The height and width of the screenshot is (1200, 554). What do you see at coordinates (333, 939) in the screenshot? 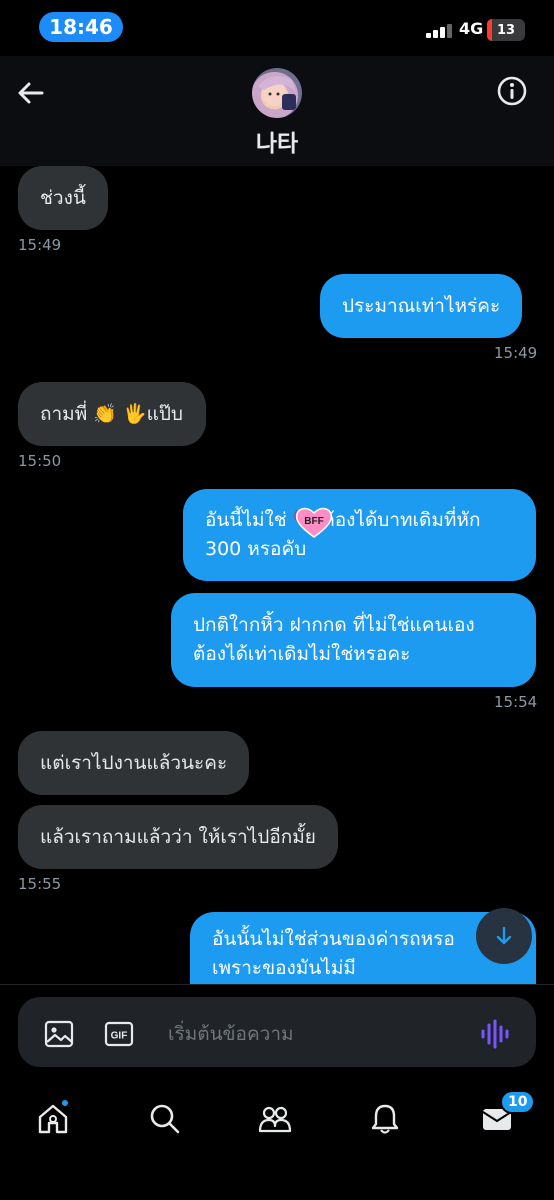
I see `message-text-line: อันนั้นไม่ใช่ส่วนของค่ารถหรอ` at bounding box center [333, 939].